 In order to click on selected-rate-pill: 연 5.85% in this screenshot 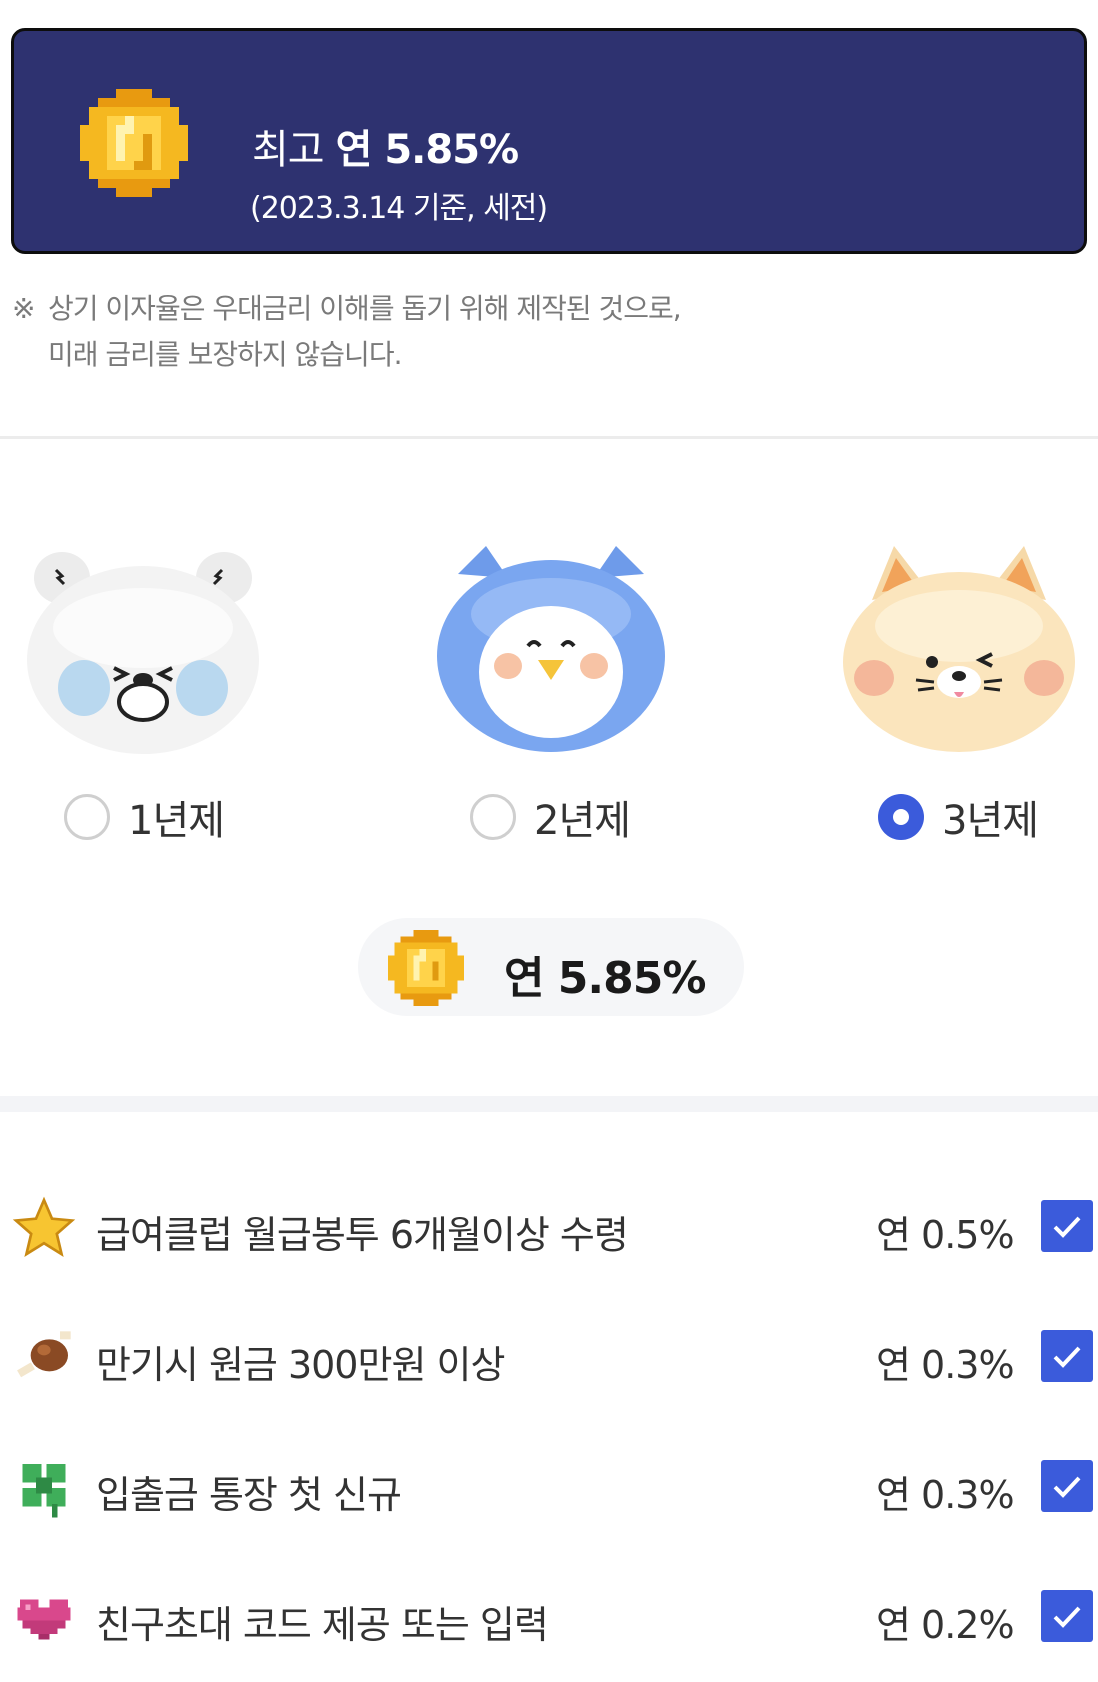, I will do `click(551, 967)`.